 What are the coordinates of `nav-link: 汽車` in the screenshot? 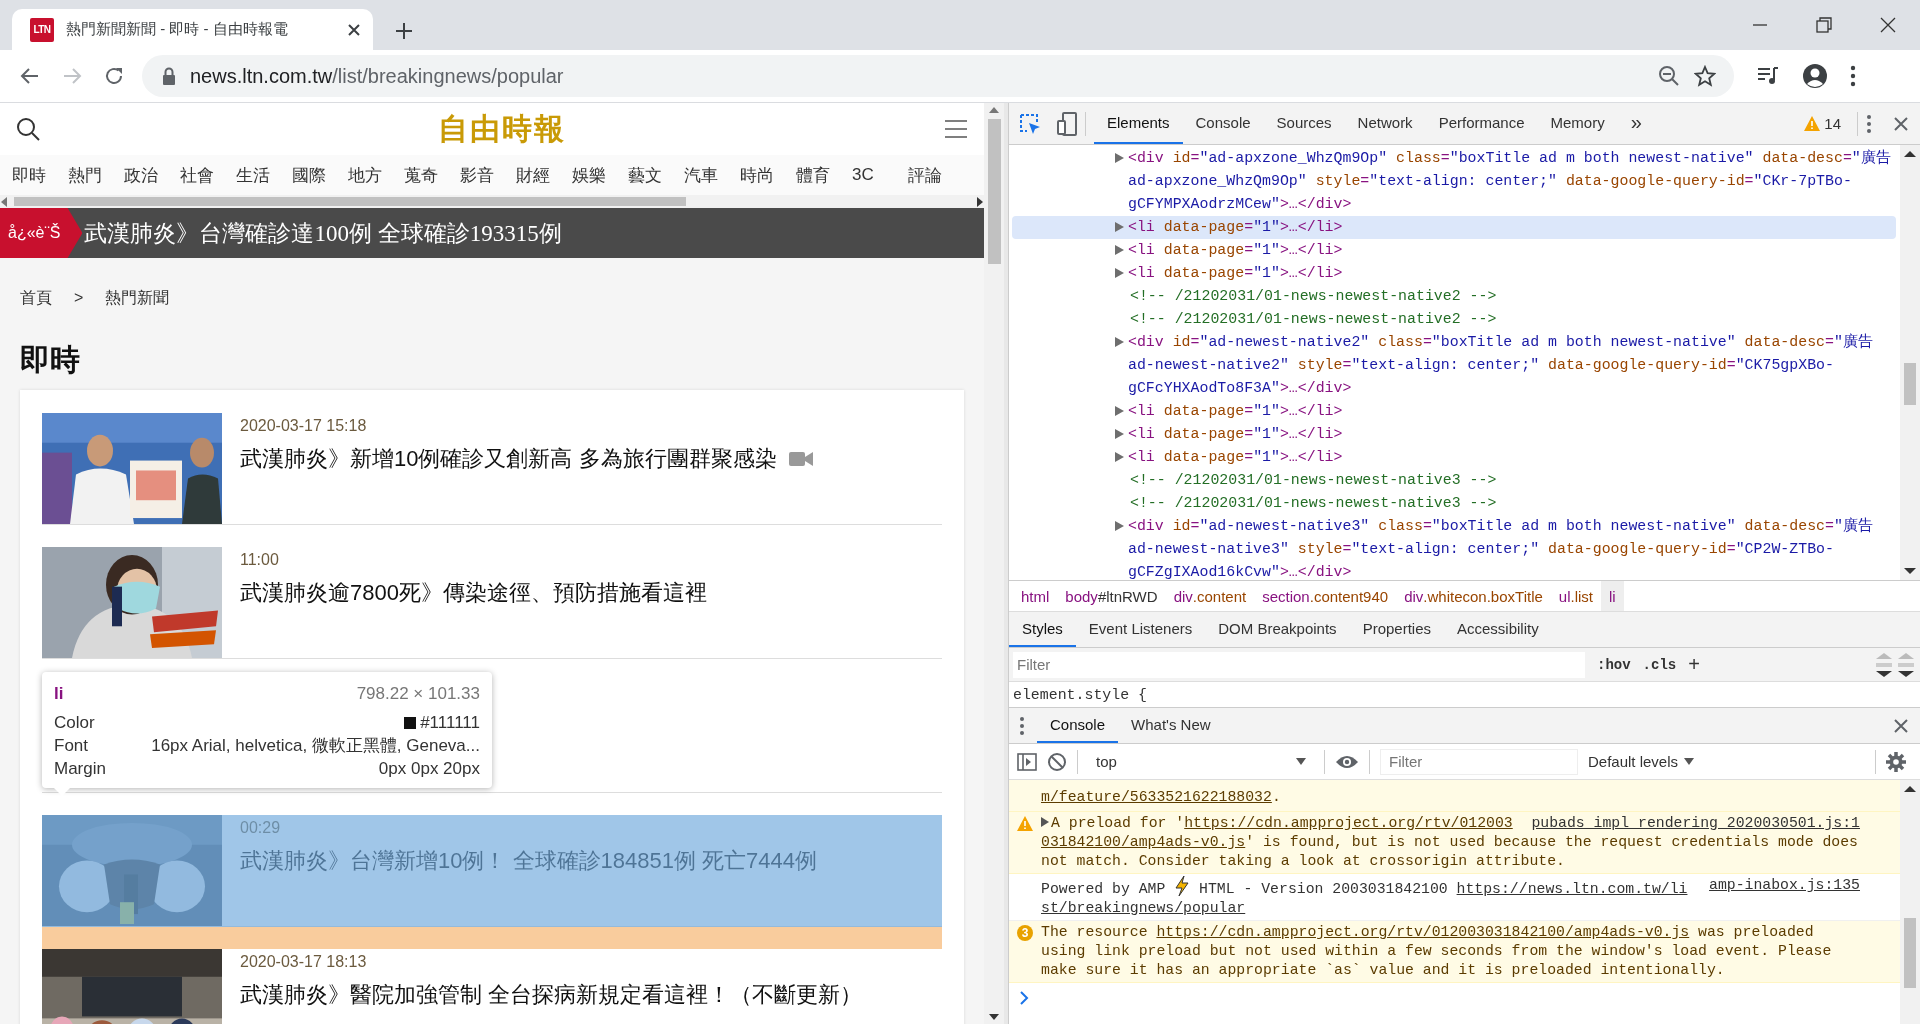 It's located at (712, 175).